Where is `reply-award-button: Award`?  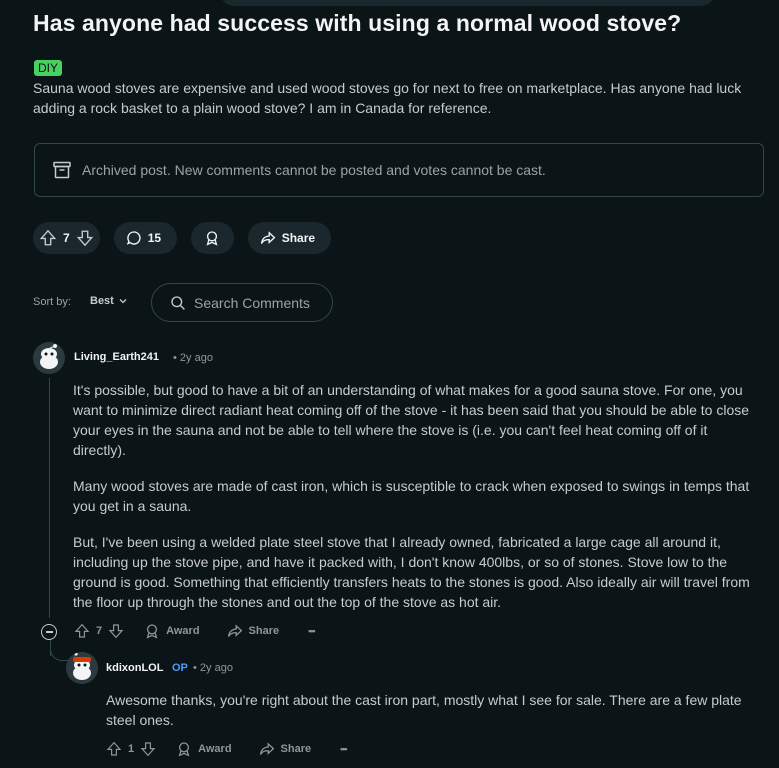 reply-award-button: Award is located at coordinates (204, 749).